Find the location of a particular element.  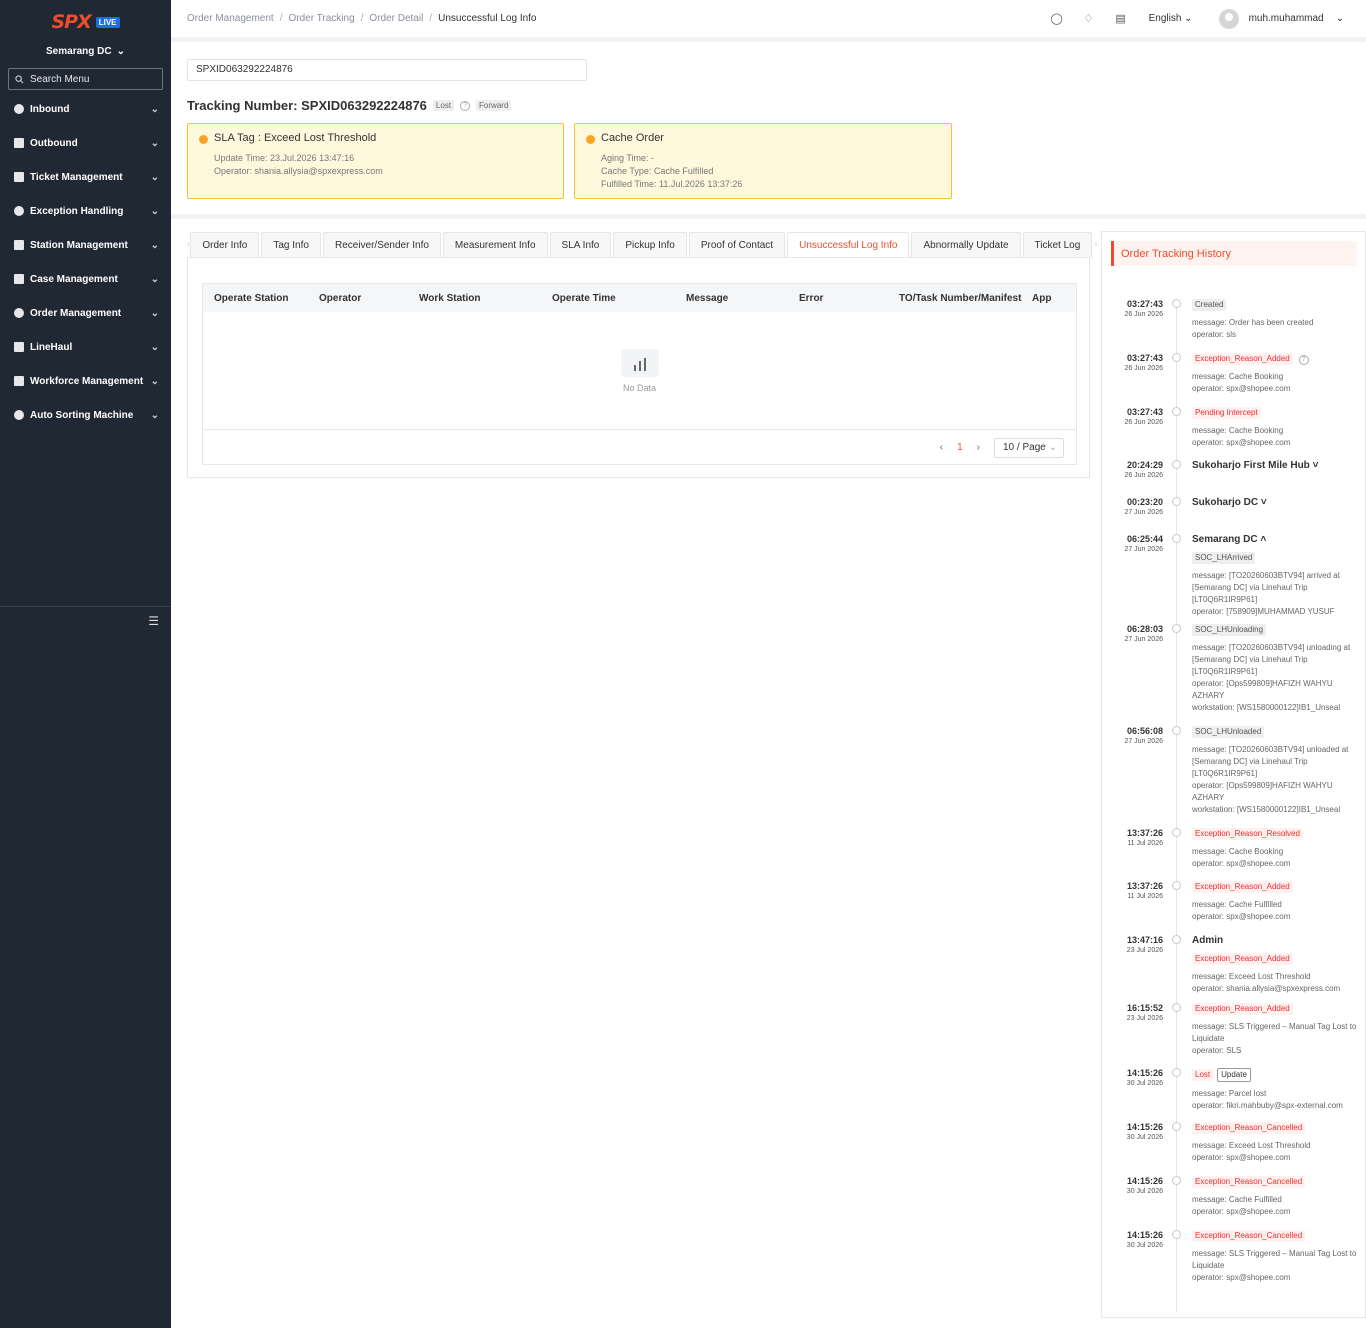

column-header: Work Station is located at coordinates (450, 298).